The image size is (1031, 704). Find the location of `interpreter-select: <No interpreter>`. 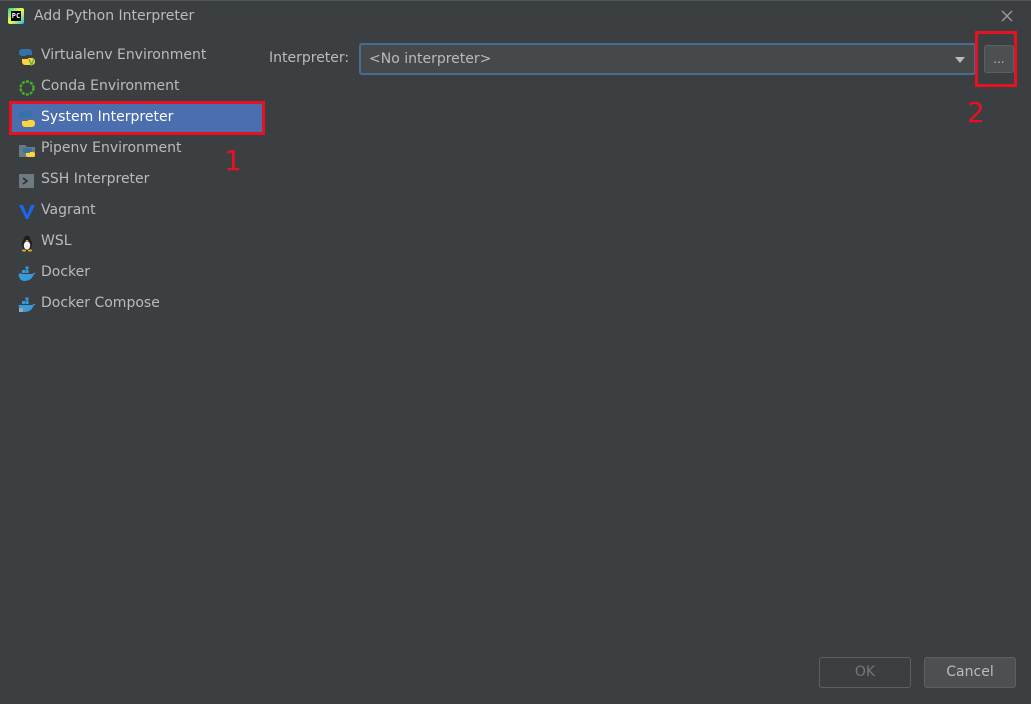

interpreter-select: <No interpreter> is located at coordinates (667, 59).